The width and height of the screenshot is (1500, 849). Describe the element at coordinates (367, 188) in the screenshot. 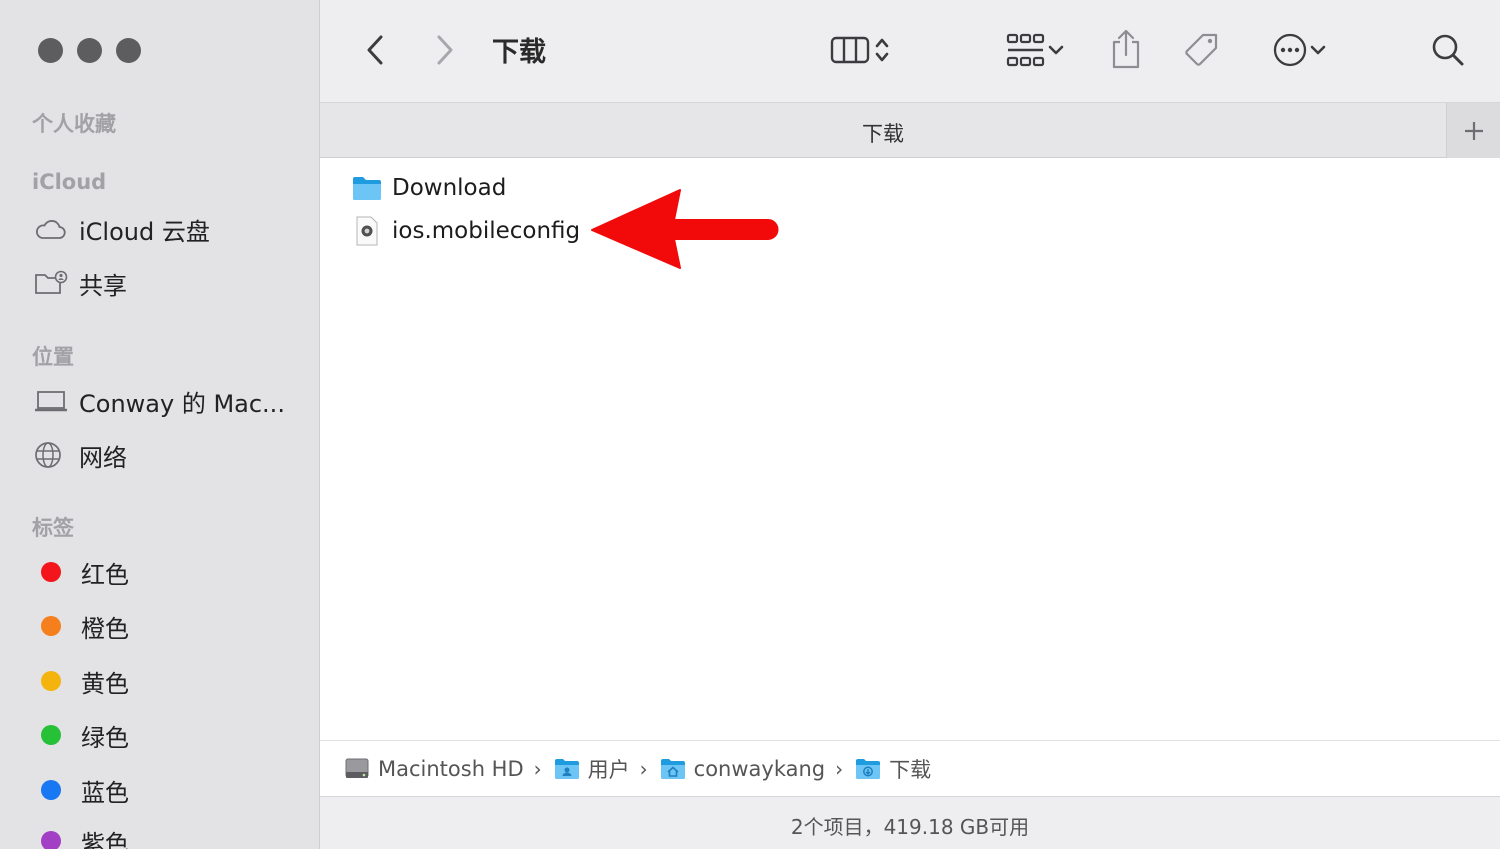

I see `folder-icon` at that location.